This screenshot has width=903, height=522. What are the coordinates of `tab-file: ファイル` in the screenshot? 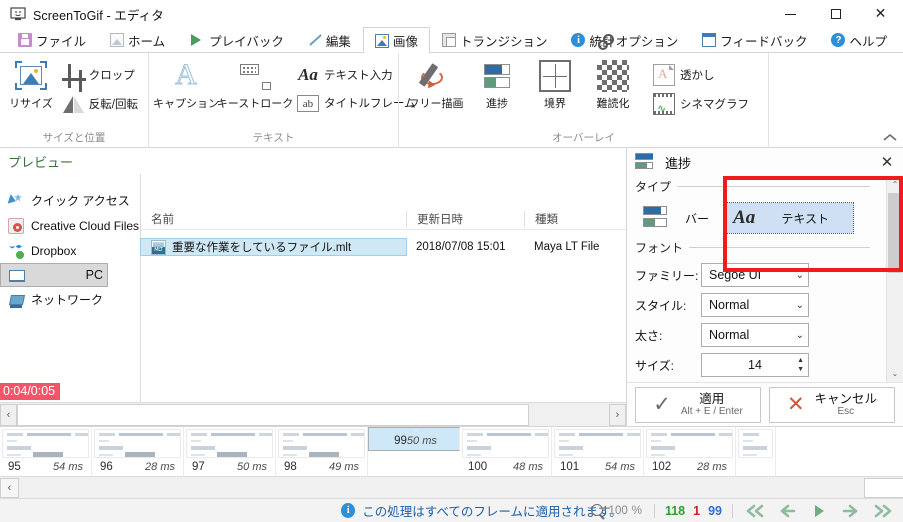 It's located at (52, 39).